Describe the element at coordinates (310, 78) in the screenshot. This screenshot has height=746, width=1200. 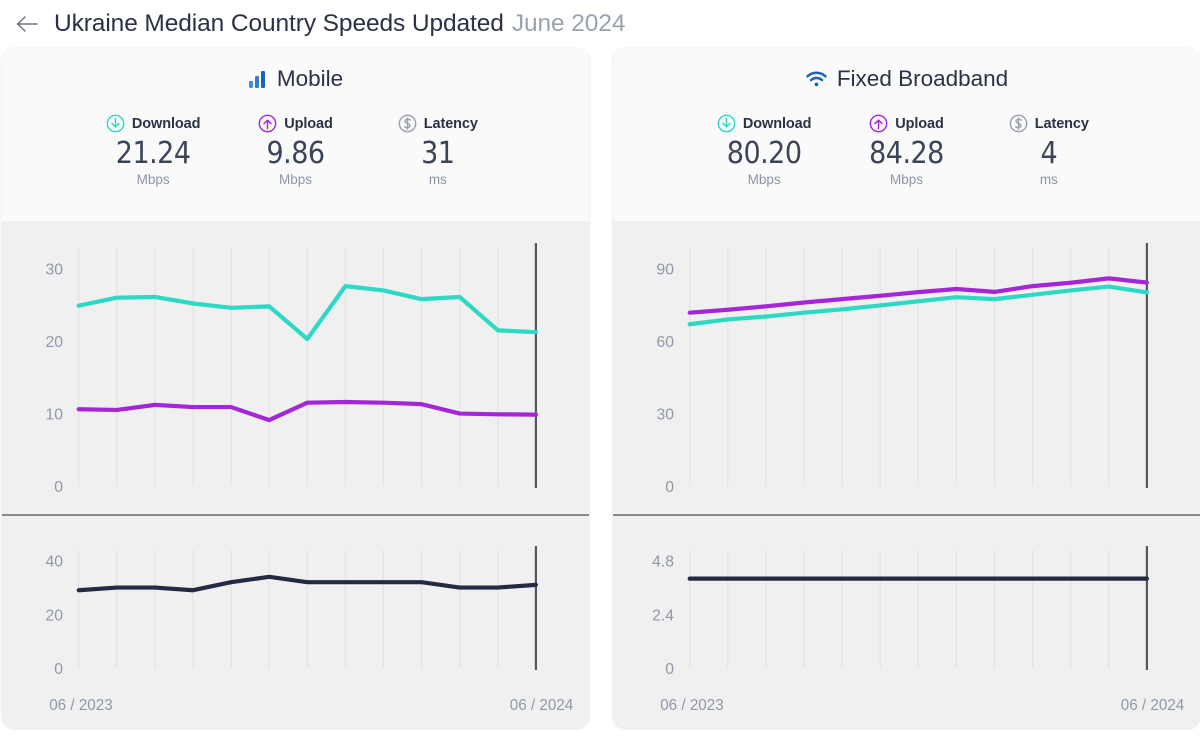
I see `mobile-title-text: Mobile` at that location.